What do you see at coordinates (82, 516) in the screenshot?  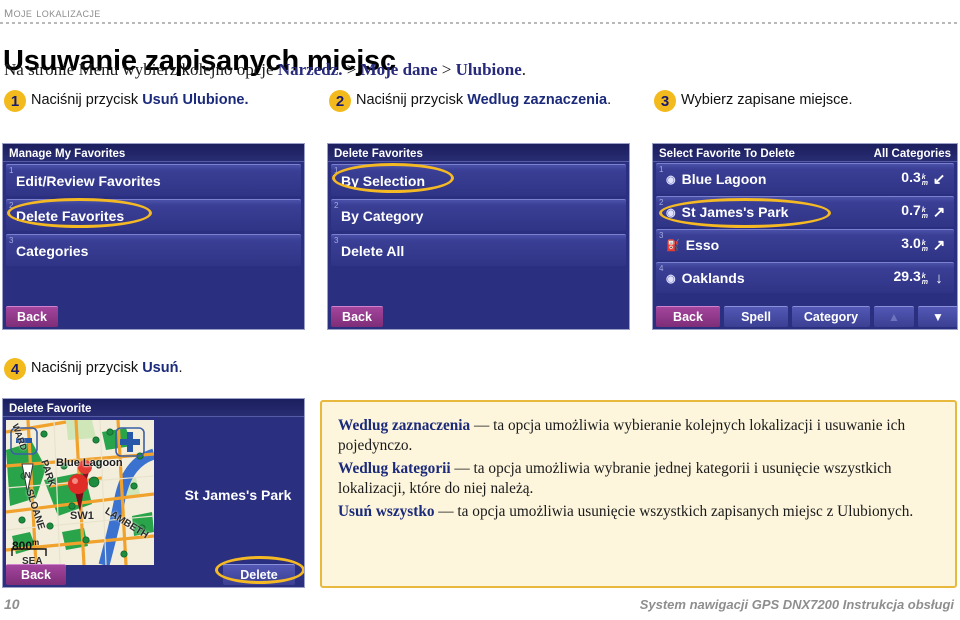 I see `map-label-sw1: SW1` at bounding box center [82, 516].